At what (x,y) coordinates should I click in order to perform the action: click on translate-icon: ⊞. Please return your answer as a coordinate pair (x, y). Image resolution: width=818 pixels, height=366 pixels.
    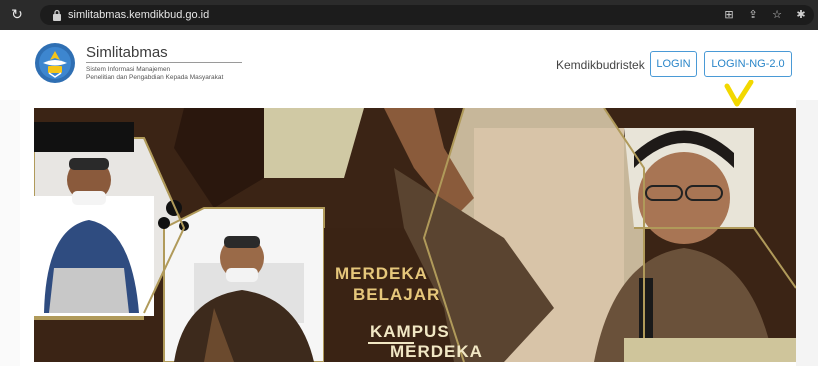
    Looking at the image, I should click on (729, 15).